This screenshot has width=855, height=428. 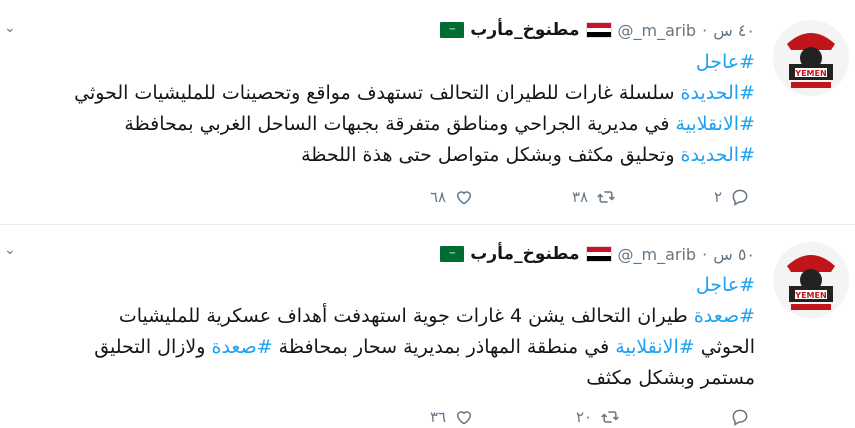 I want to click on tweet-header: ─ مطنوخ_مأرب @_m_arib · ٤٠ س, so click(x=597, y=30).